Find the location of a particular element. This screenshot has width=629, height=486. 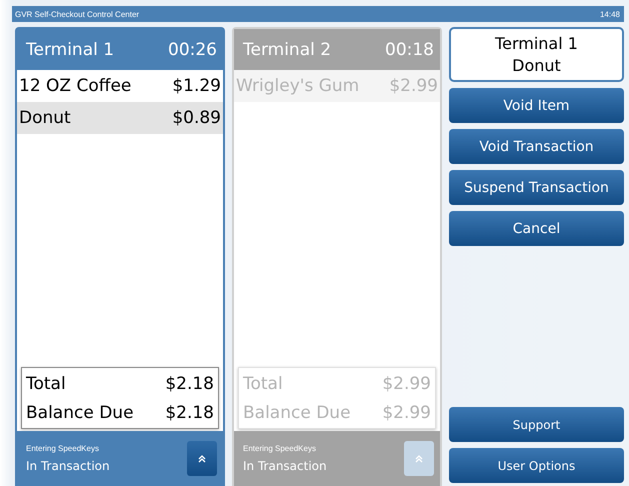

item-price: $1.29 is located at coordinates (196, 86).